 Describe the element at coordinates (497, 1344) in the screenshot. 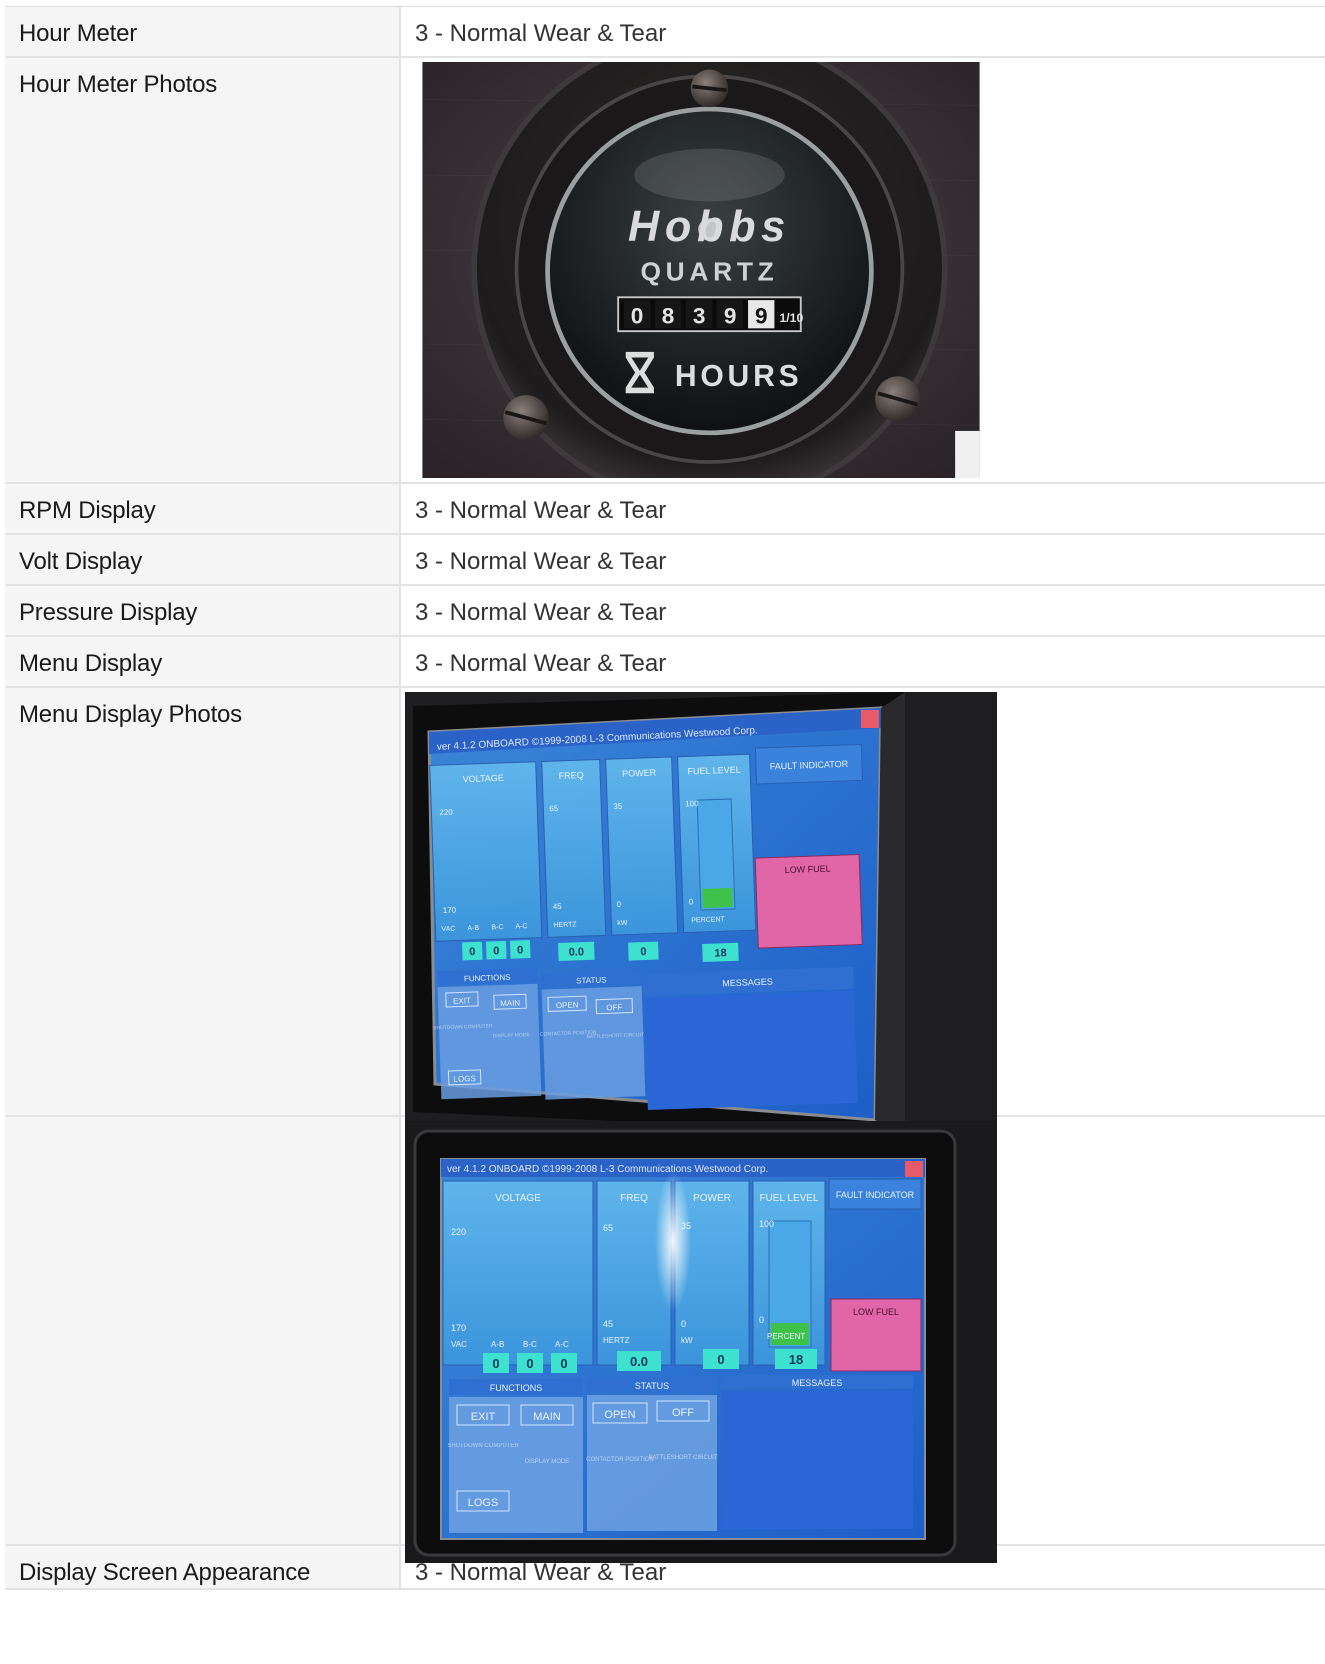

I see `phase-label: A-B` at that location.